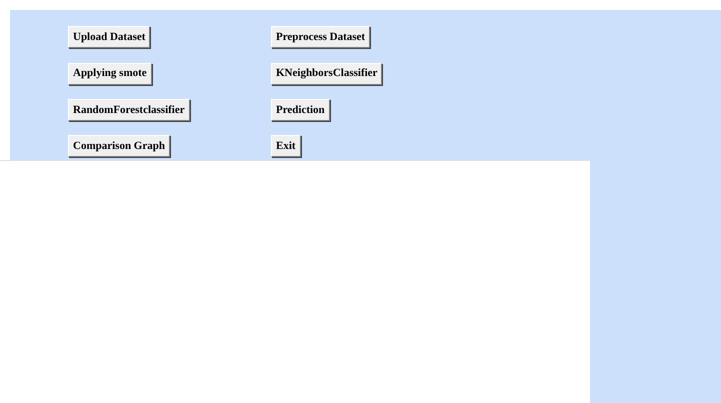 The height and width of the screenshot is (403, 721). I want to click on action-button: Applying smote, so click(110, 73).